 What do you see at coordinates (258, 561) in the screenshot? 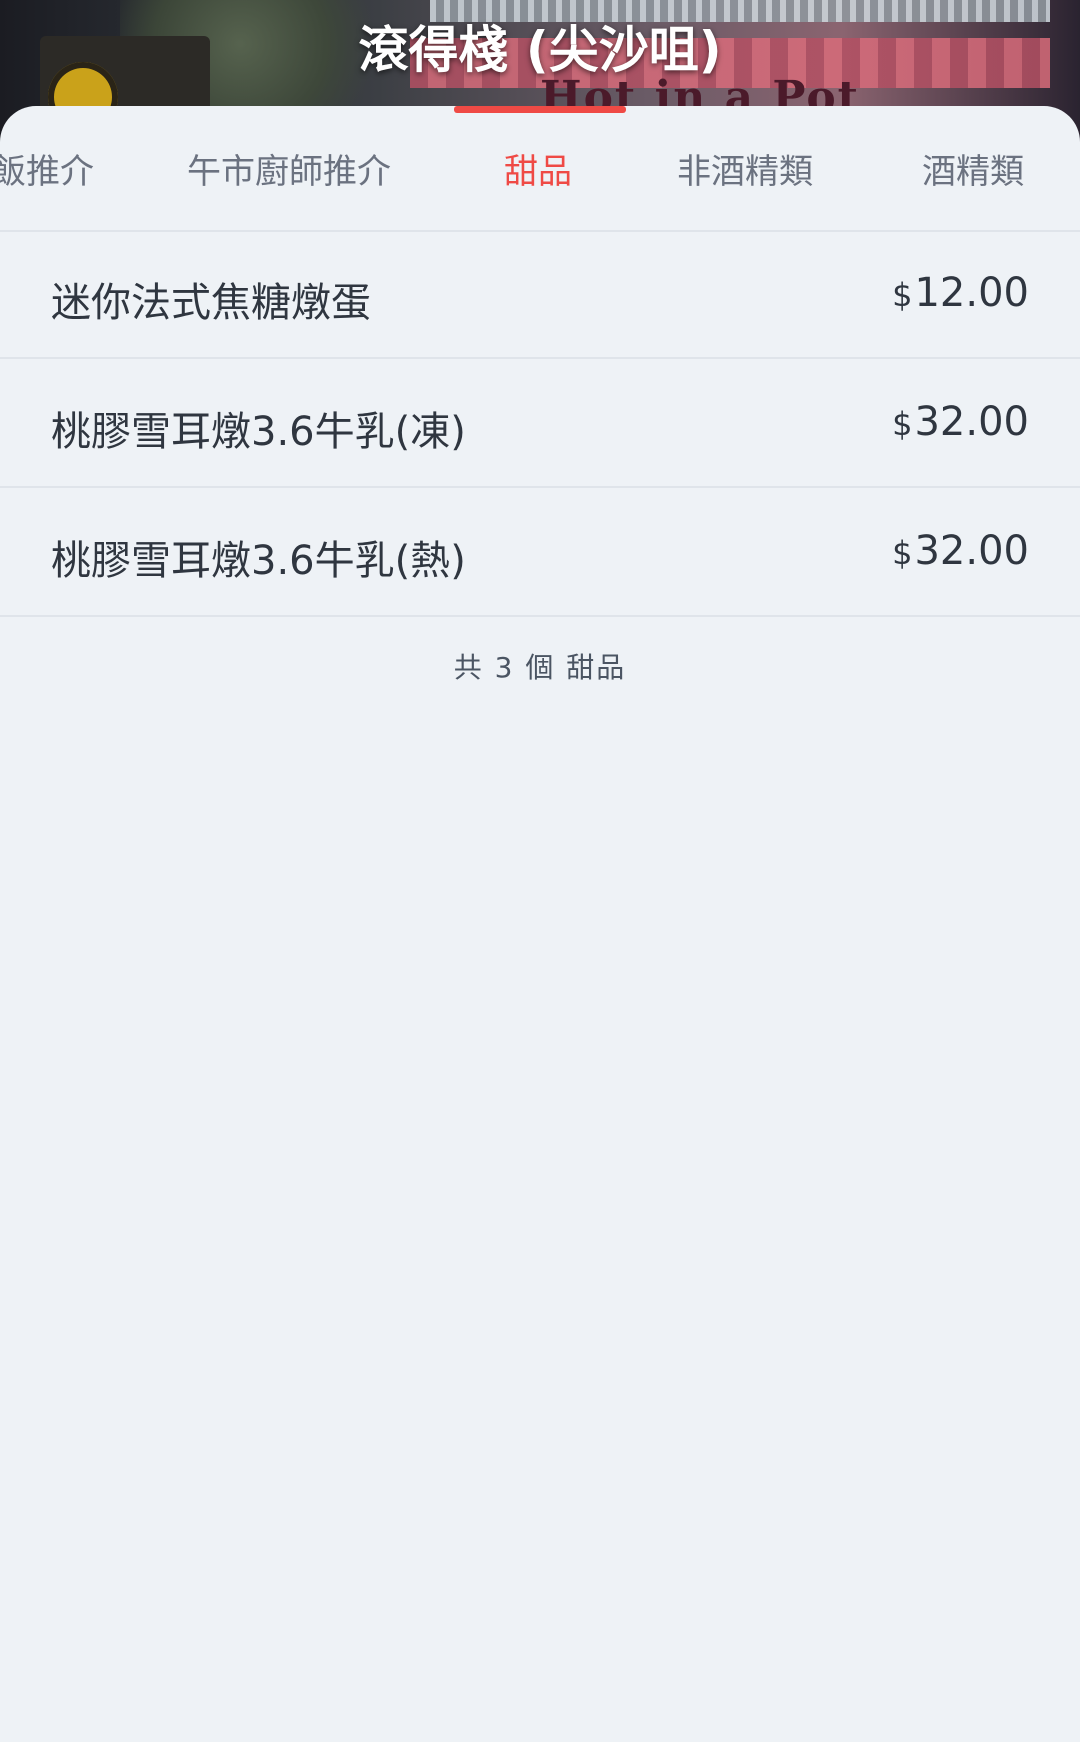
I see `menu-item-name: 桃膠雪耳燉3.6牛乳(熱)` at bounding box center [258, 561].